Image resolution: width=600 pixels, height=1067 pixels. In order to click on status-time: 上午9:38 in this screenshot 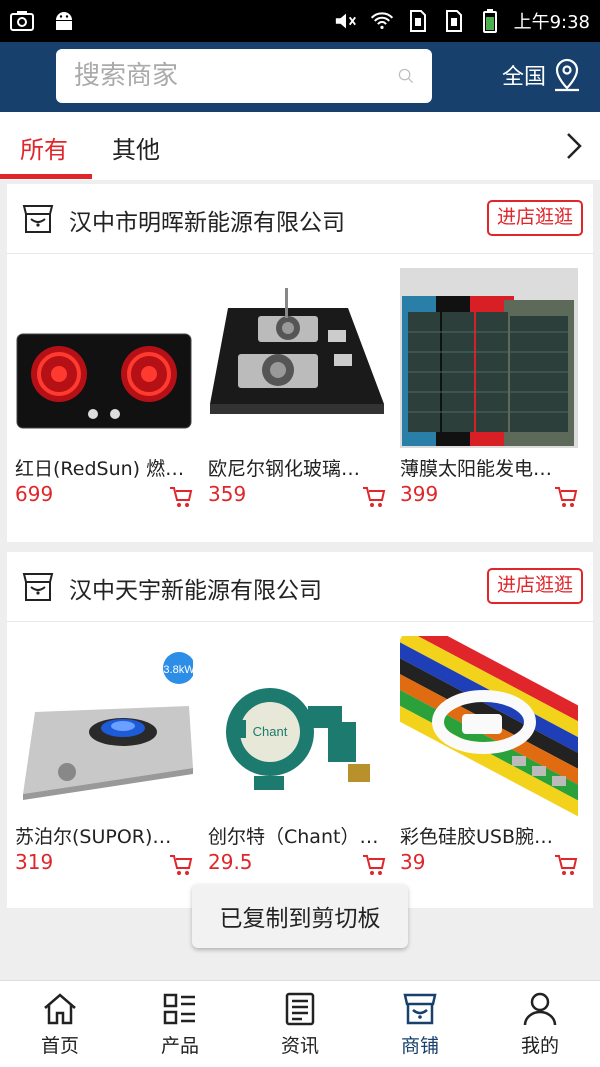, I will do `click(551, 22)`.